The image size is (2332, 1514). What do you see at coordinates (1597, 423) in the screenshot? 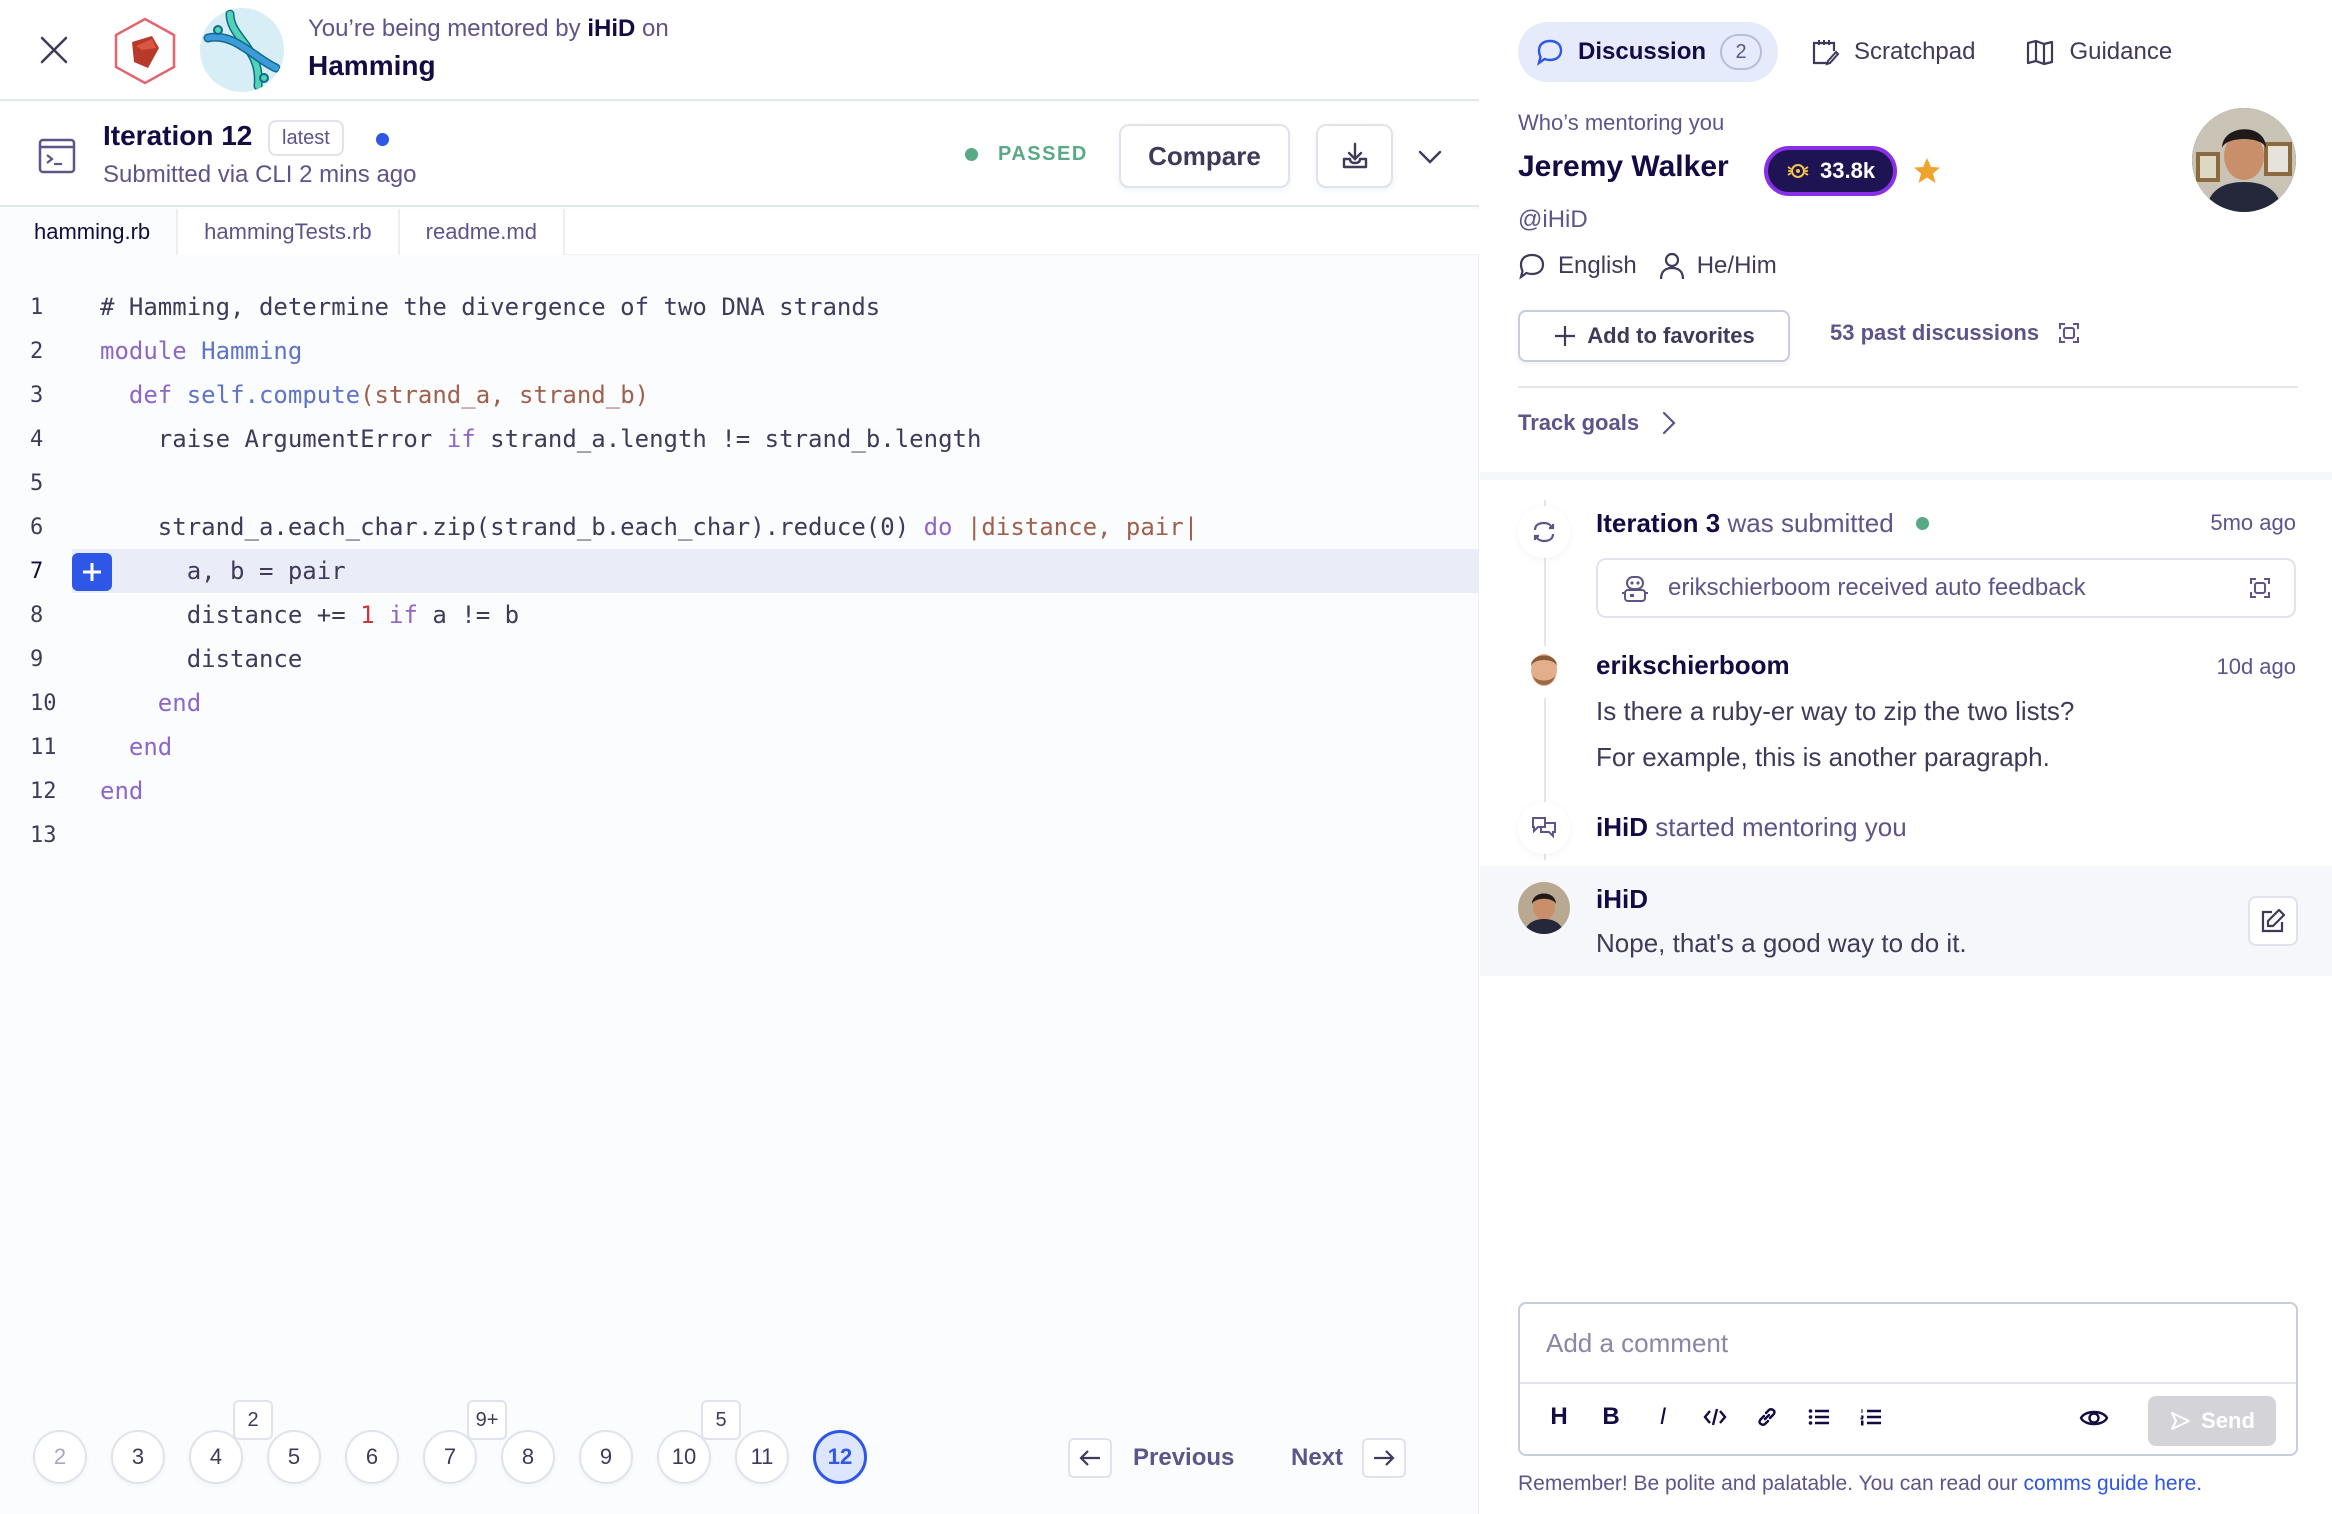
I see `track-goals-link: Track goals` at bounding box center [1597, 423].